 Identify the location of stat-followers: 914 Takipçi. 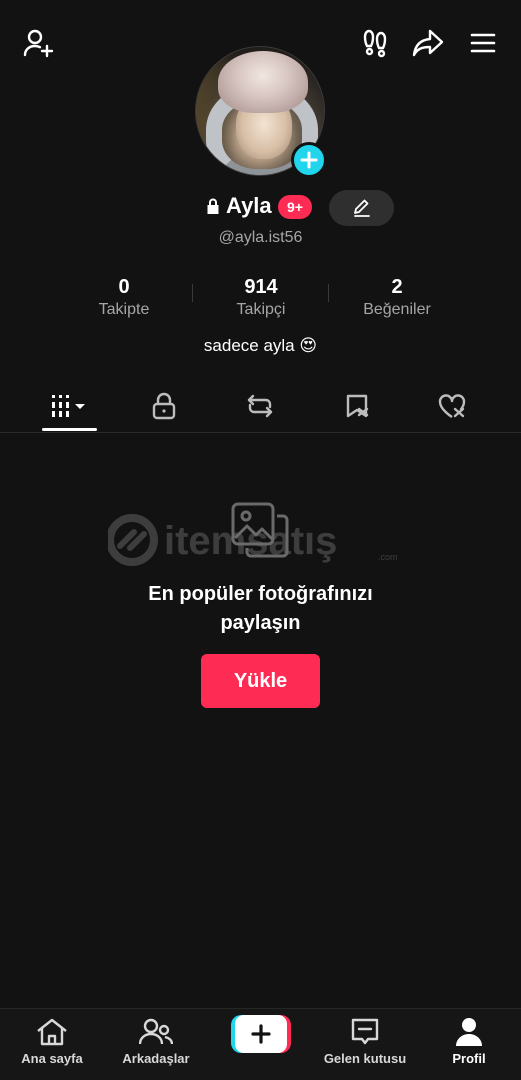
(261, 297).